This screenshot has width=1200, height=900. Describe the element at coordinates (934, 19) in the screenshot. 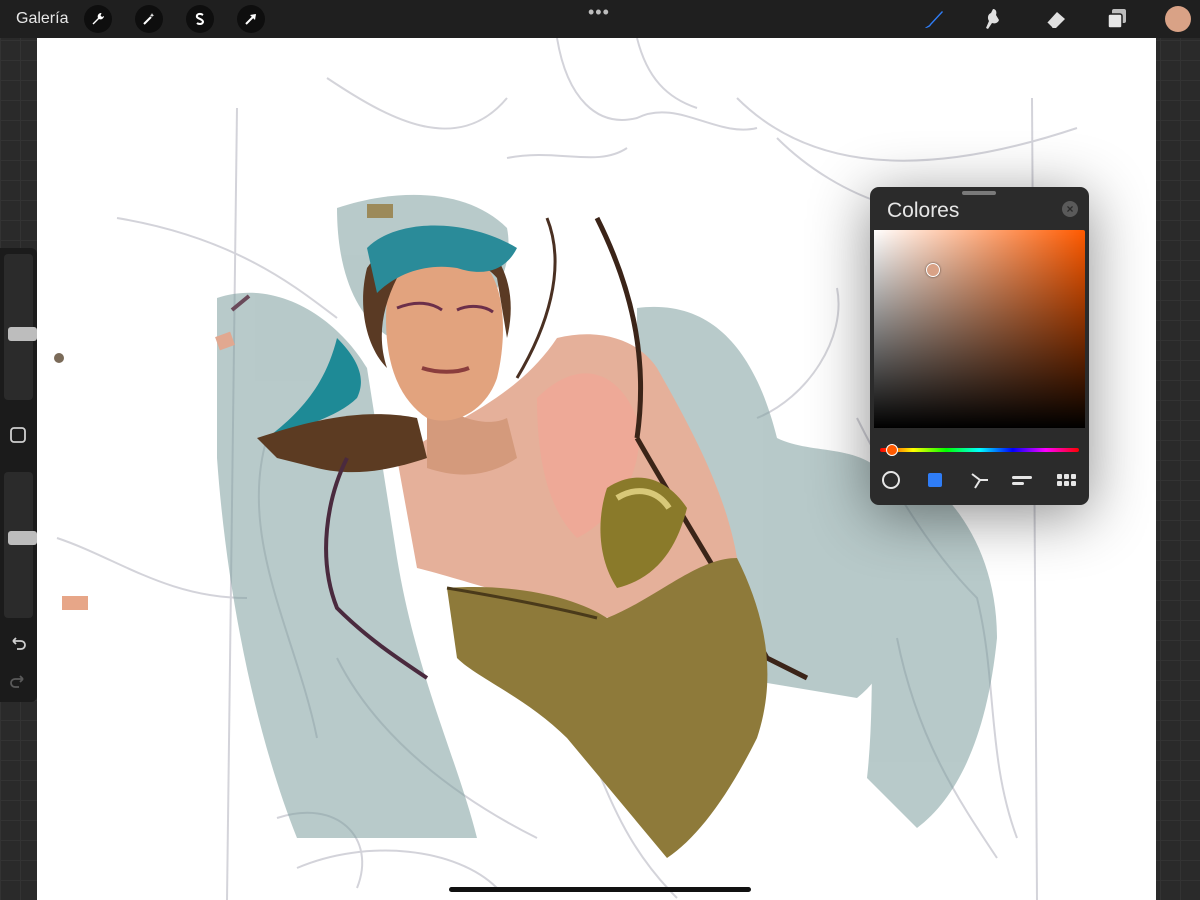

I see `brush-icon` at that location.